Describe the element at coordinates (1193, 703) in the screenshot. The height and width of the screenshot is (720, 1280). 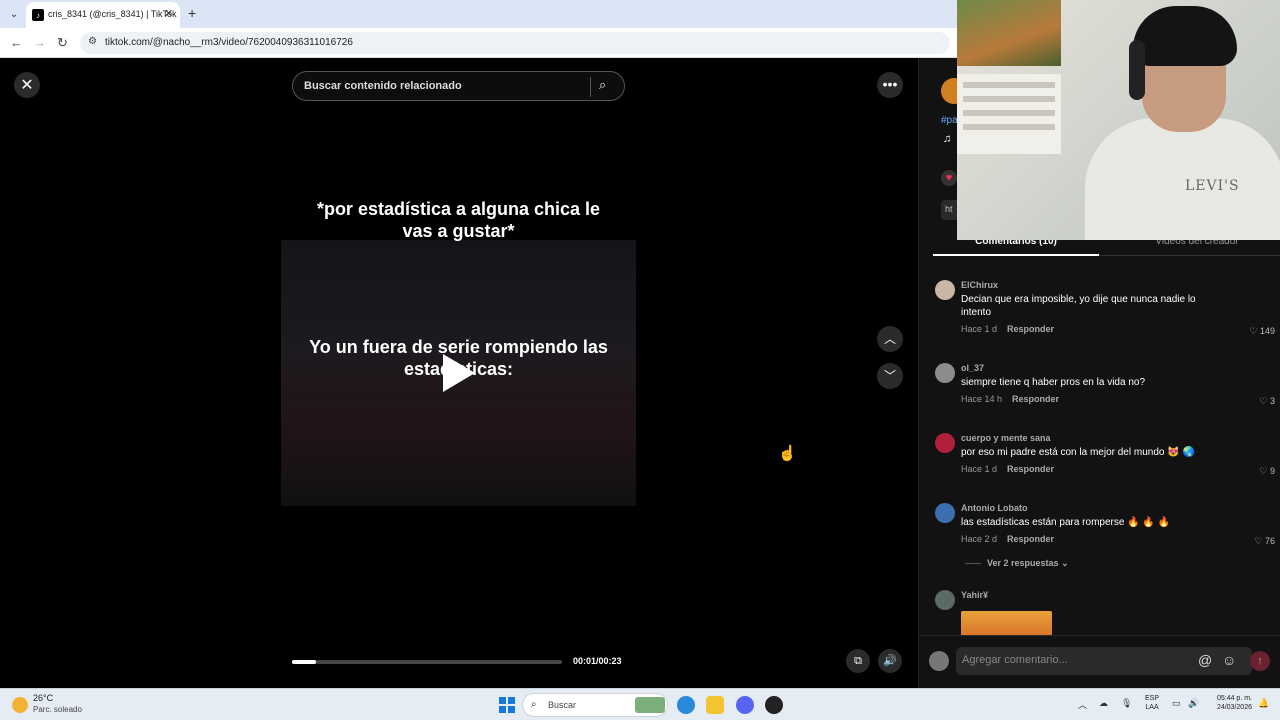
I see `volume-icon: 🔊` at that location.